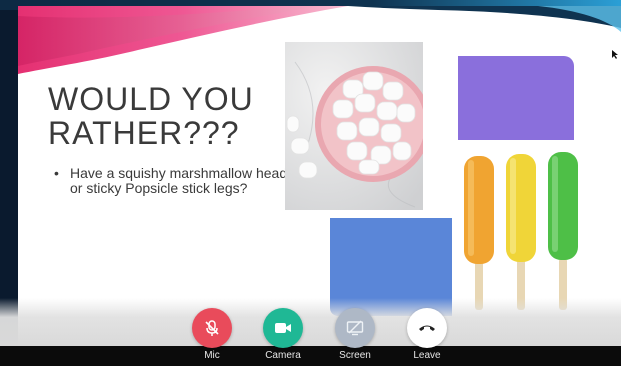  What do you see at coordinates (355, 355) in the screenshot?
I see `screen-label: Screen` at bounding box center [355, 355].